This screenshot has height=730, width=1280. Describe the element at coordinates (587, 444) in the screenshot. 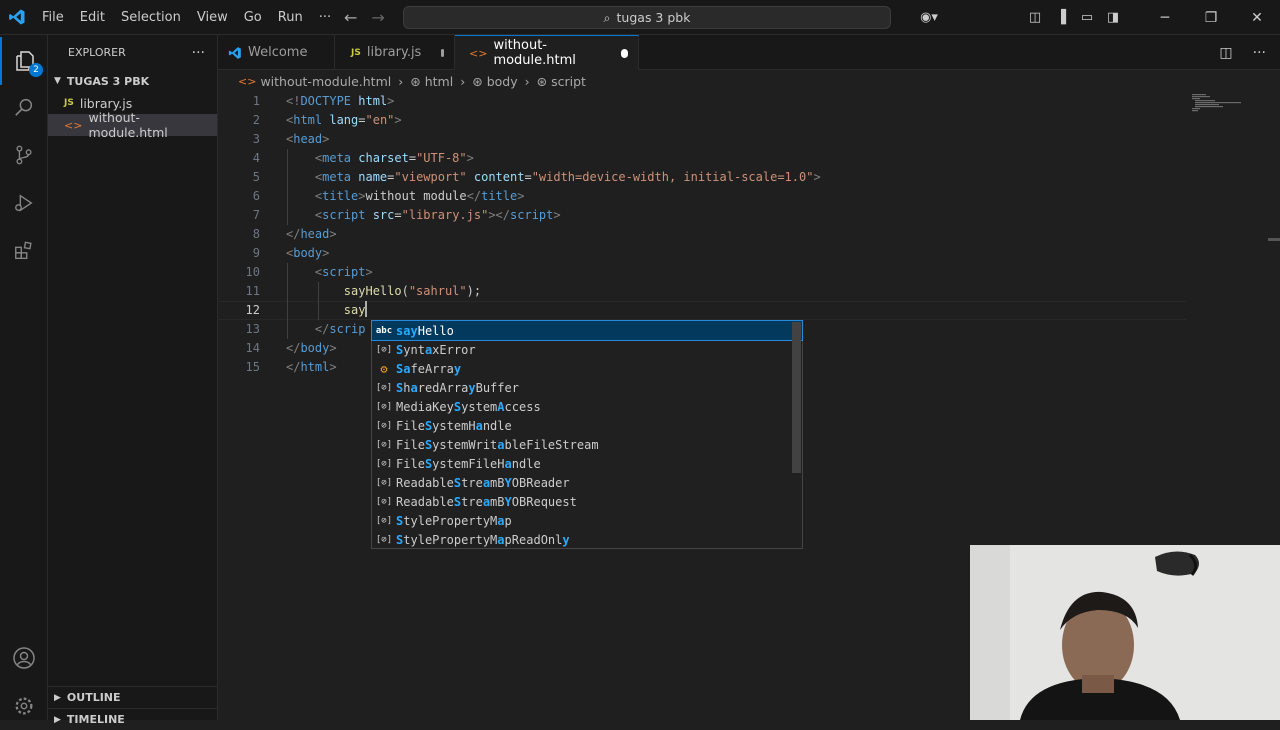

I see `suggestion-item: [⊘] FileSystemWritableFileStream` at that location.